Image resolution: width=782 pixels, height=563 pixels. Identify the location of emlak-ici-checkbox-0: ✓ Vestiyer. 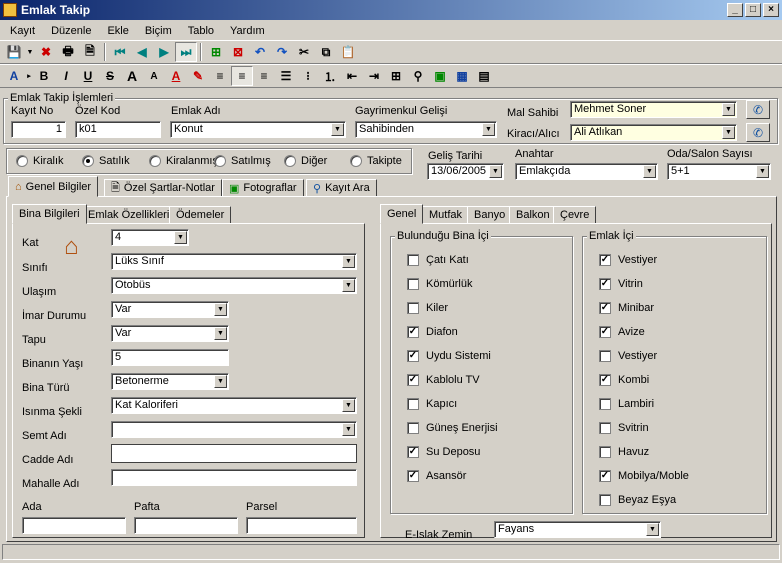
(628, 260).